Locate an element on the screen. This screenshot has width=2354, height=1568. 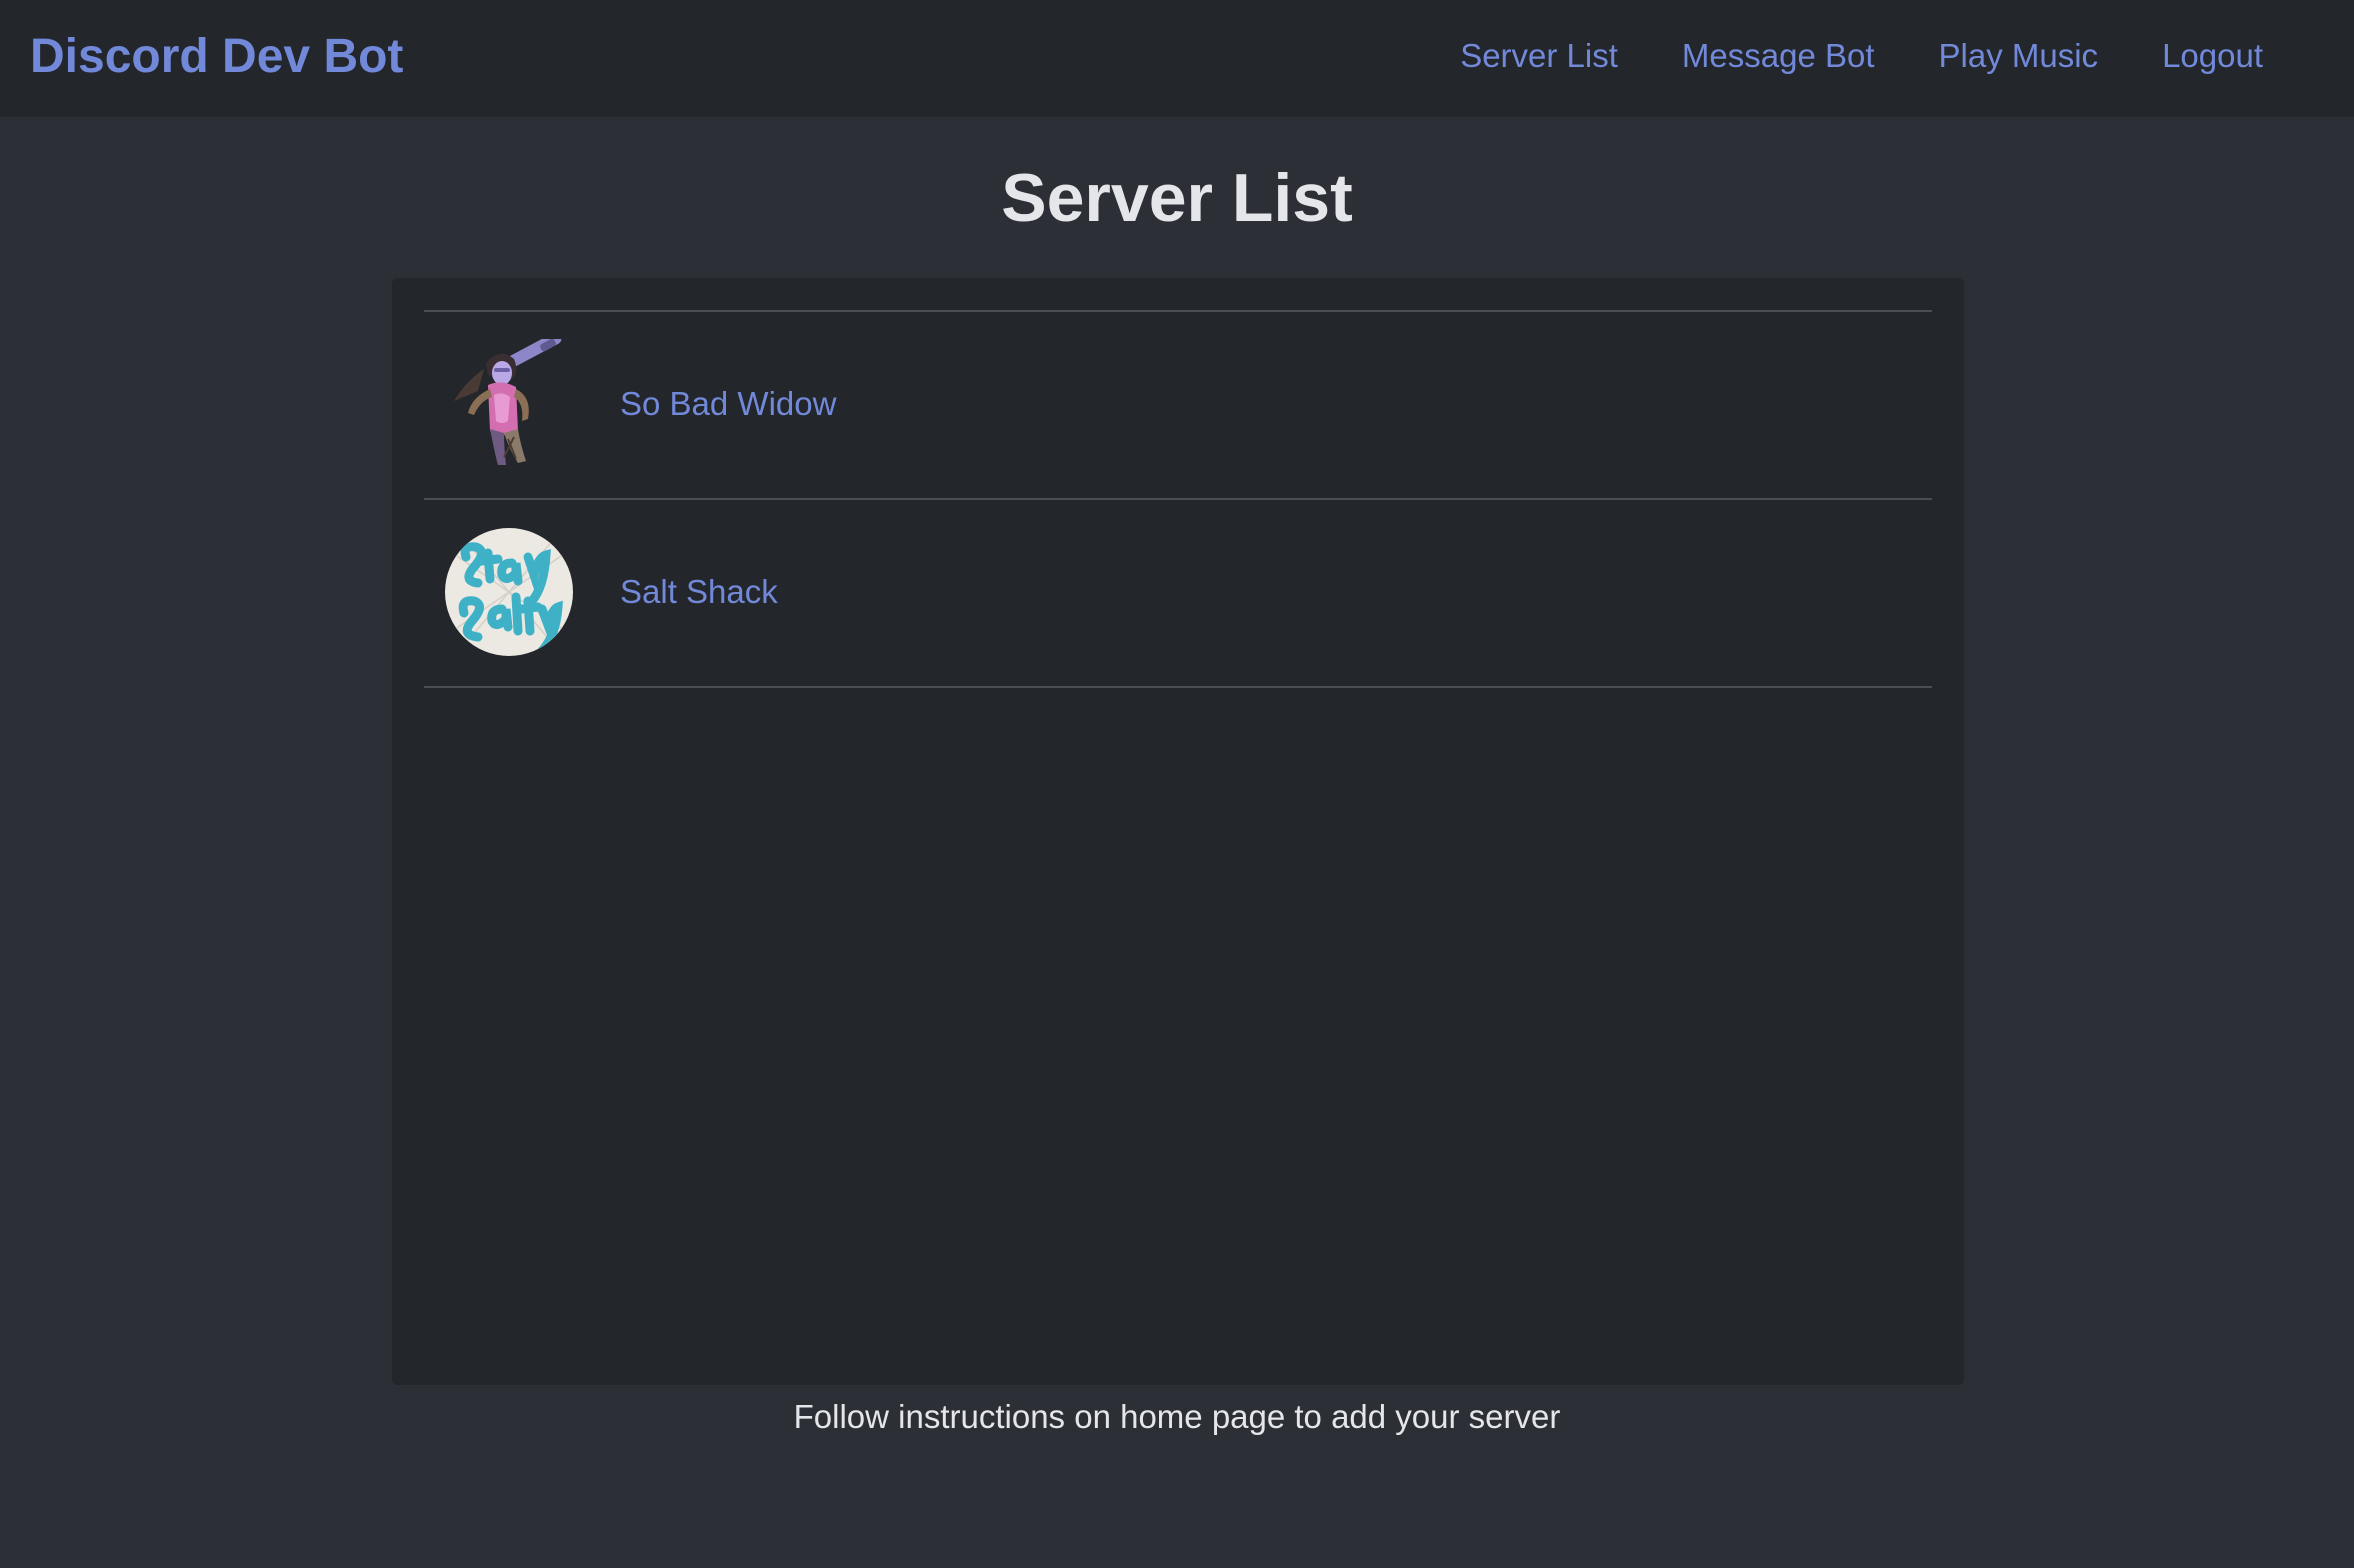
server-name-link: So Bad Widow is located at coordinates (728, 404).